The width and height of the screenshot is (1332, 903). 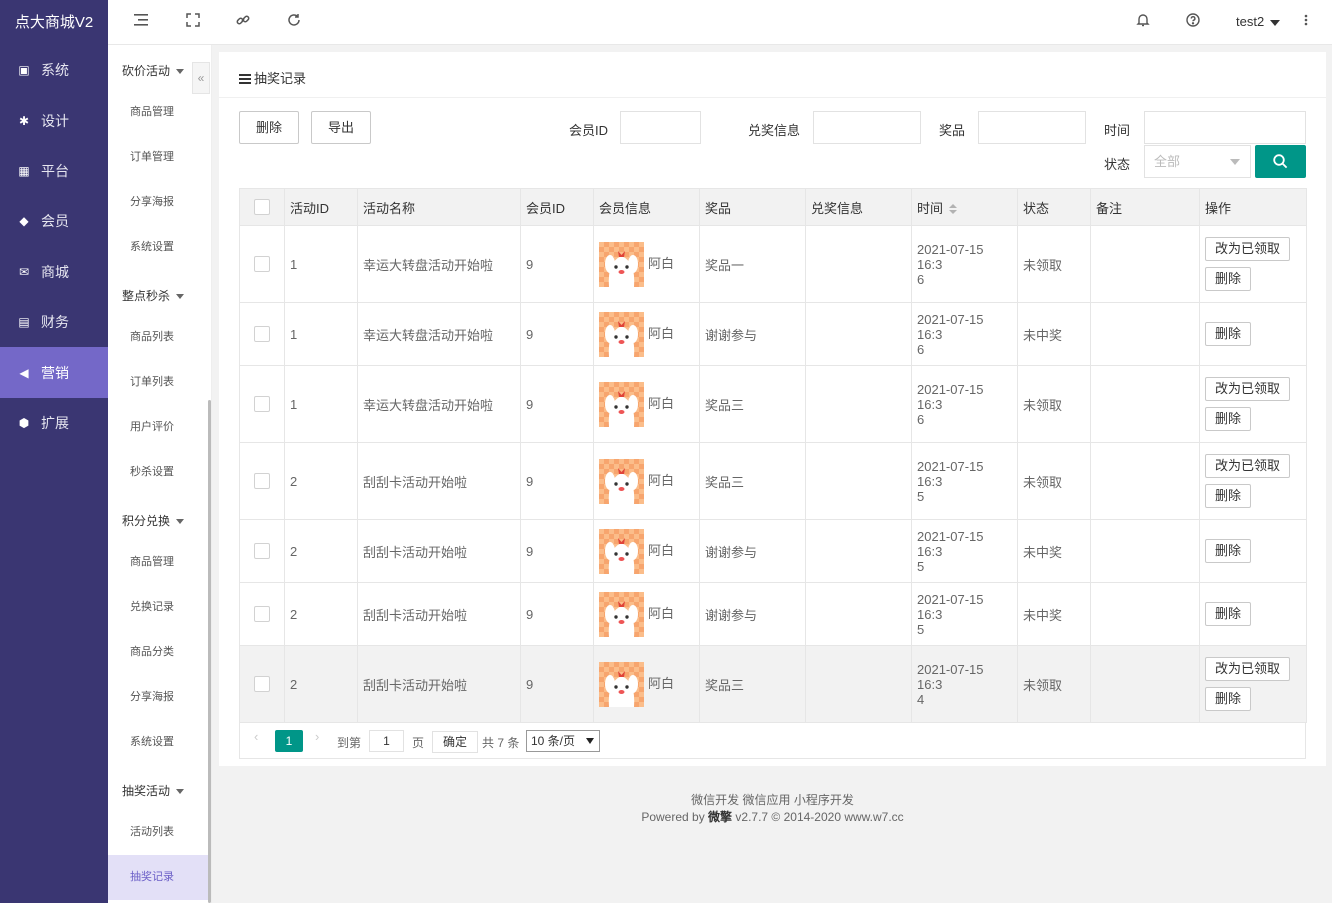 What do you see at coordinates (1306, 22) in the screenshot?
I see `more-icon` at bounding box center [1306, 22].